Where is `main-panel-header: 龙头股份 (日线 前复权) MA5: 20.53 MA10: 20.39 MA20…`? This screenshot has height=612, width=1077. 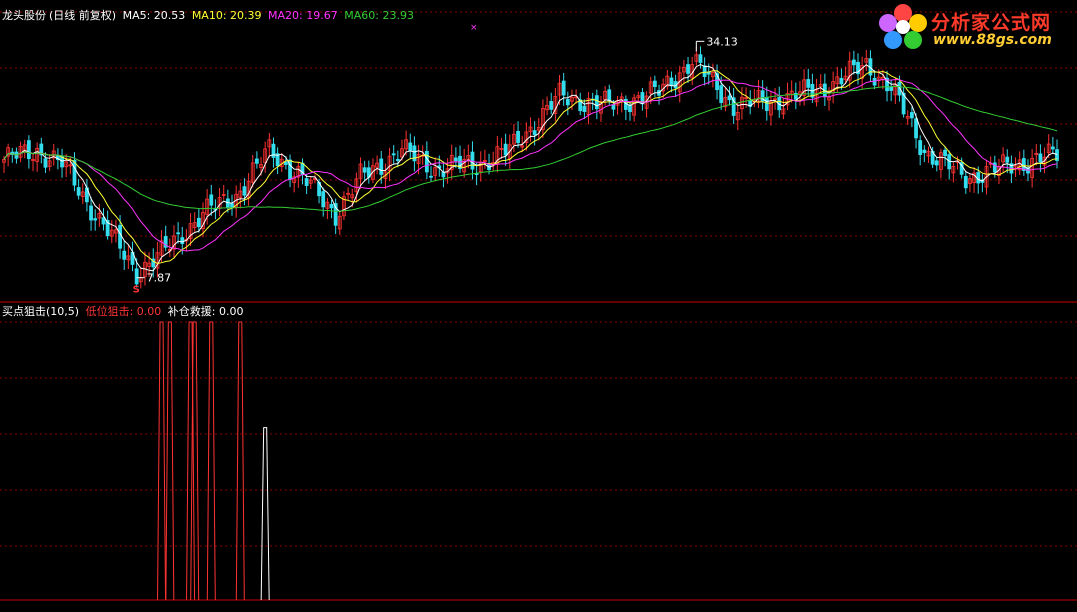 main-panel-header: 龙头股份 (日线 前复权) MA5: 20.53 MA10: 20.39 MA20… is located at coordinates (209, 15).